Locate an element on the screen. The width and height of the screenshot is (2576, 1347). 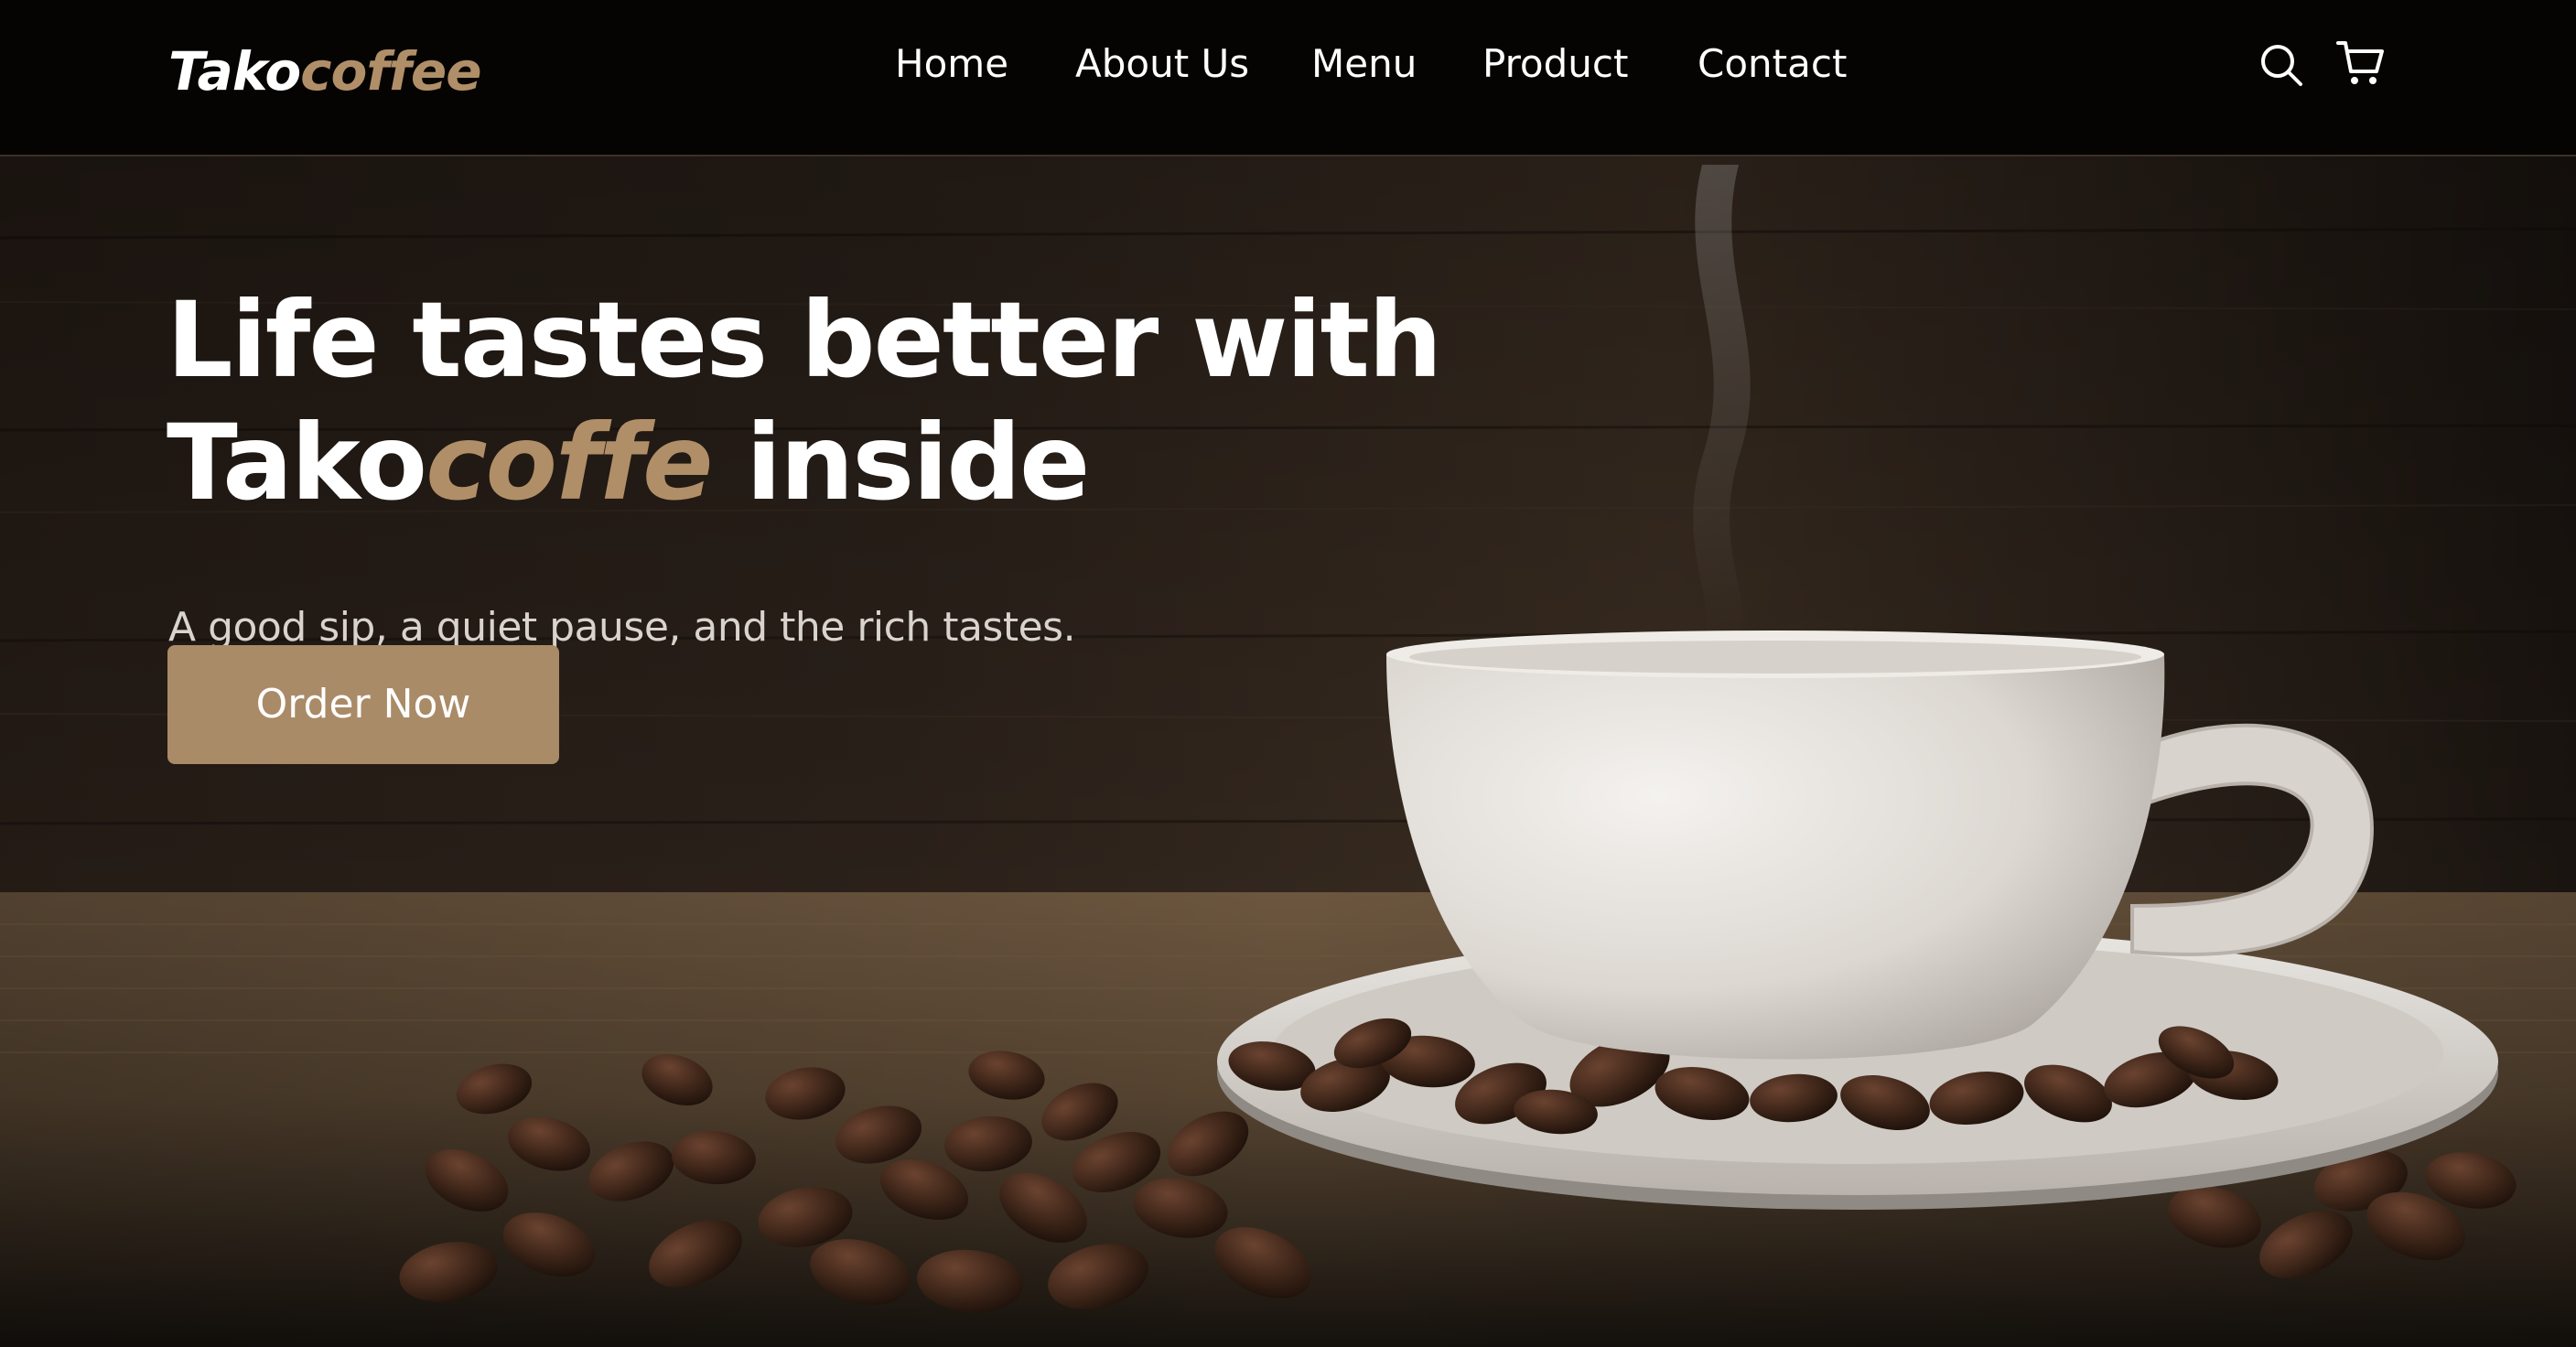
nav-item-product: Product is located at coordinates (1555, 64).